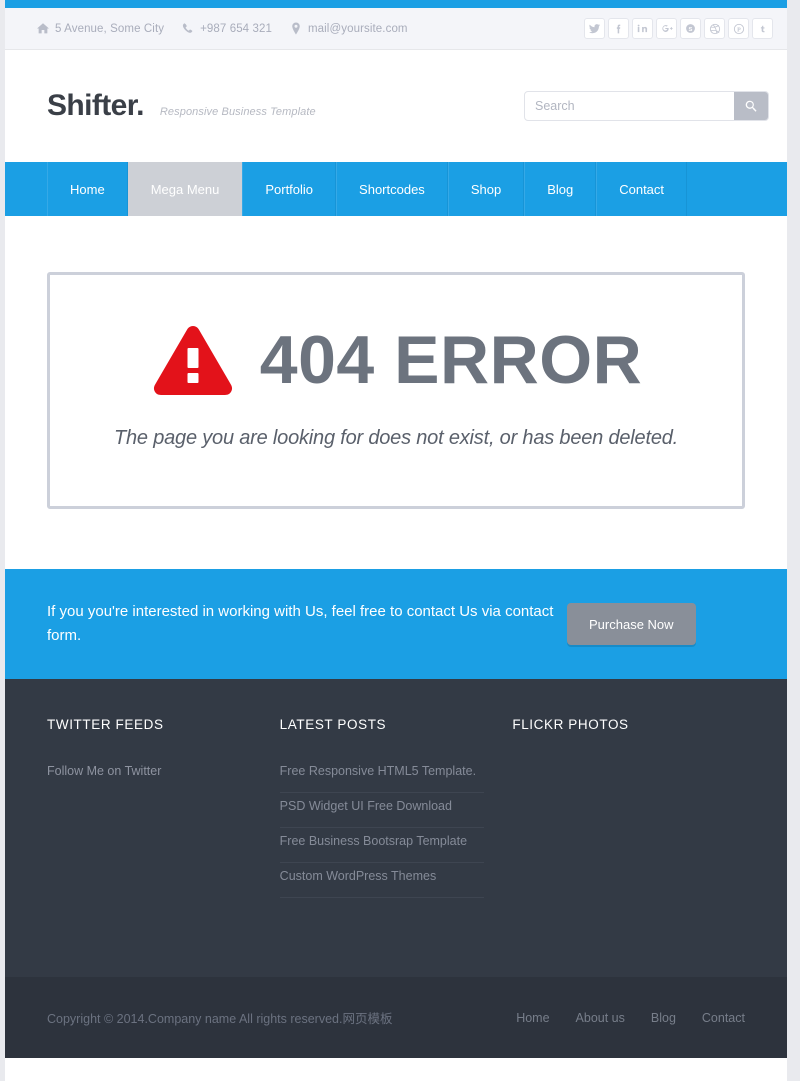 This screenshot has height=1081, width=800. I want to click on warning-triangle-icon, so click(193, 360).